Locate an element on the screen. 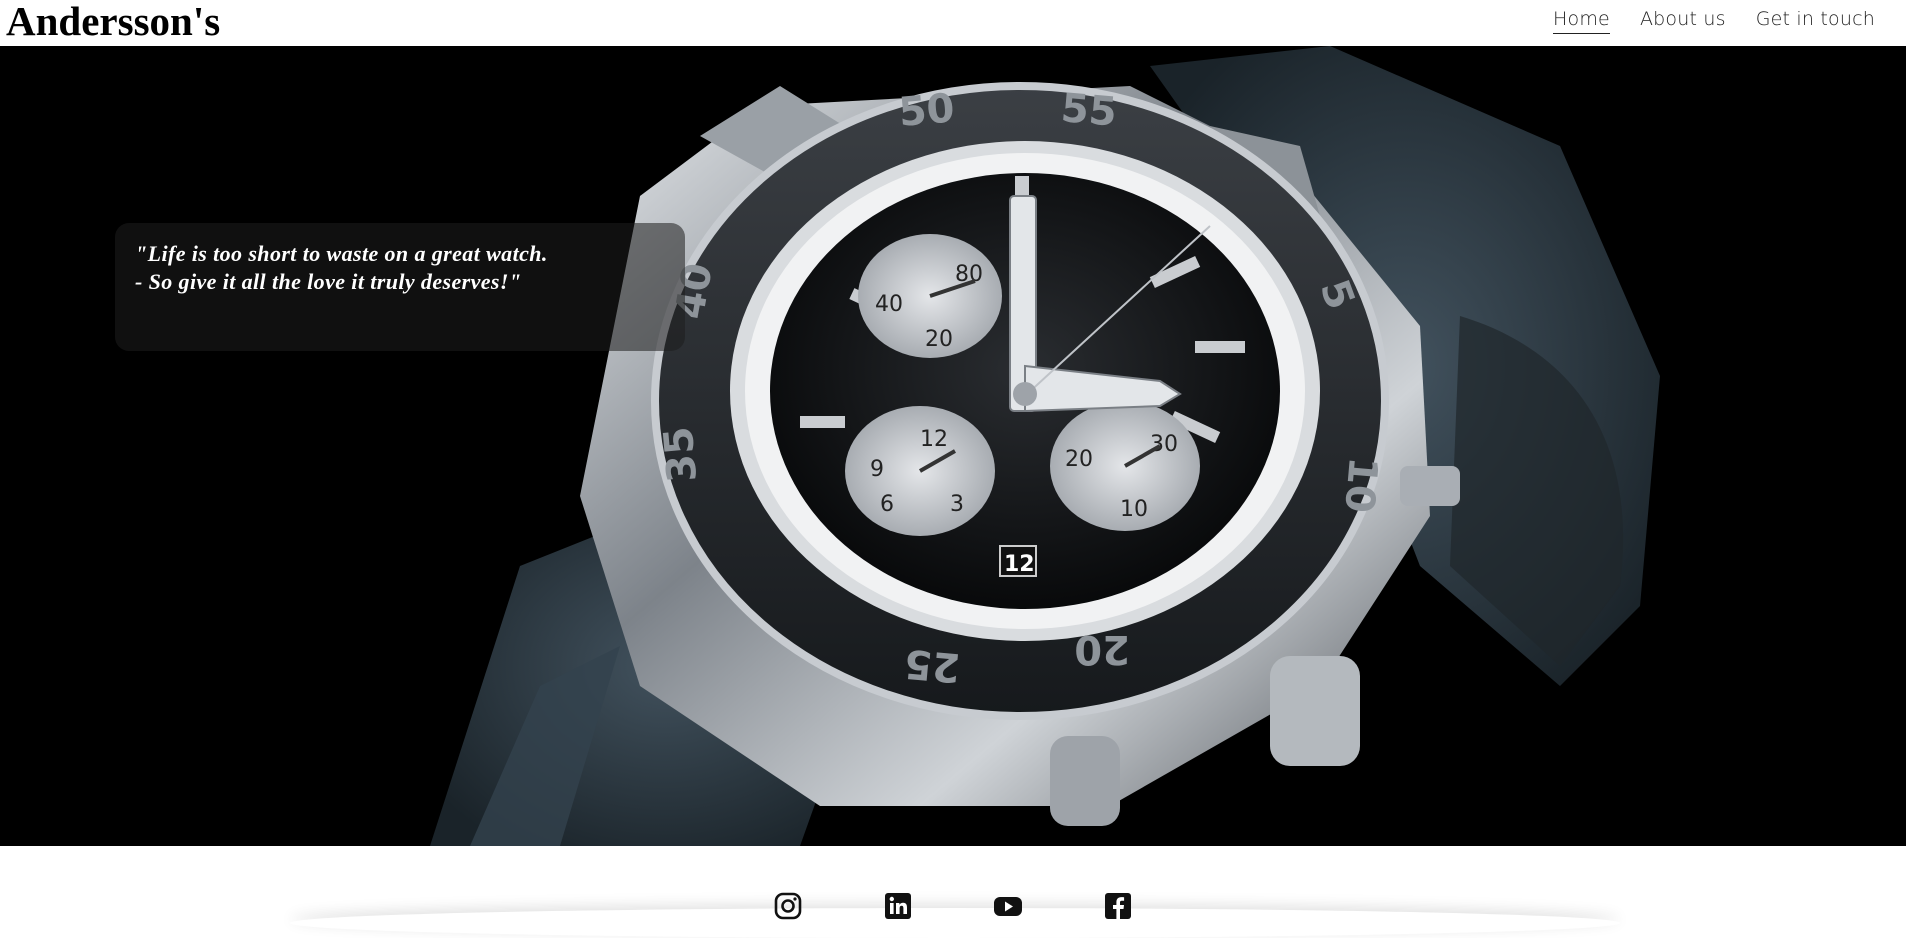  svg-text: 50 is located at coordinates (926, 110).